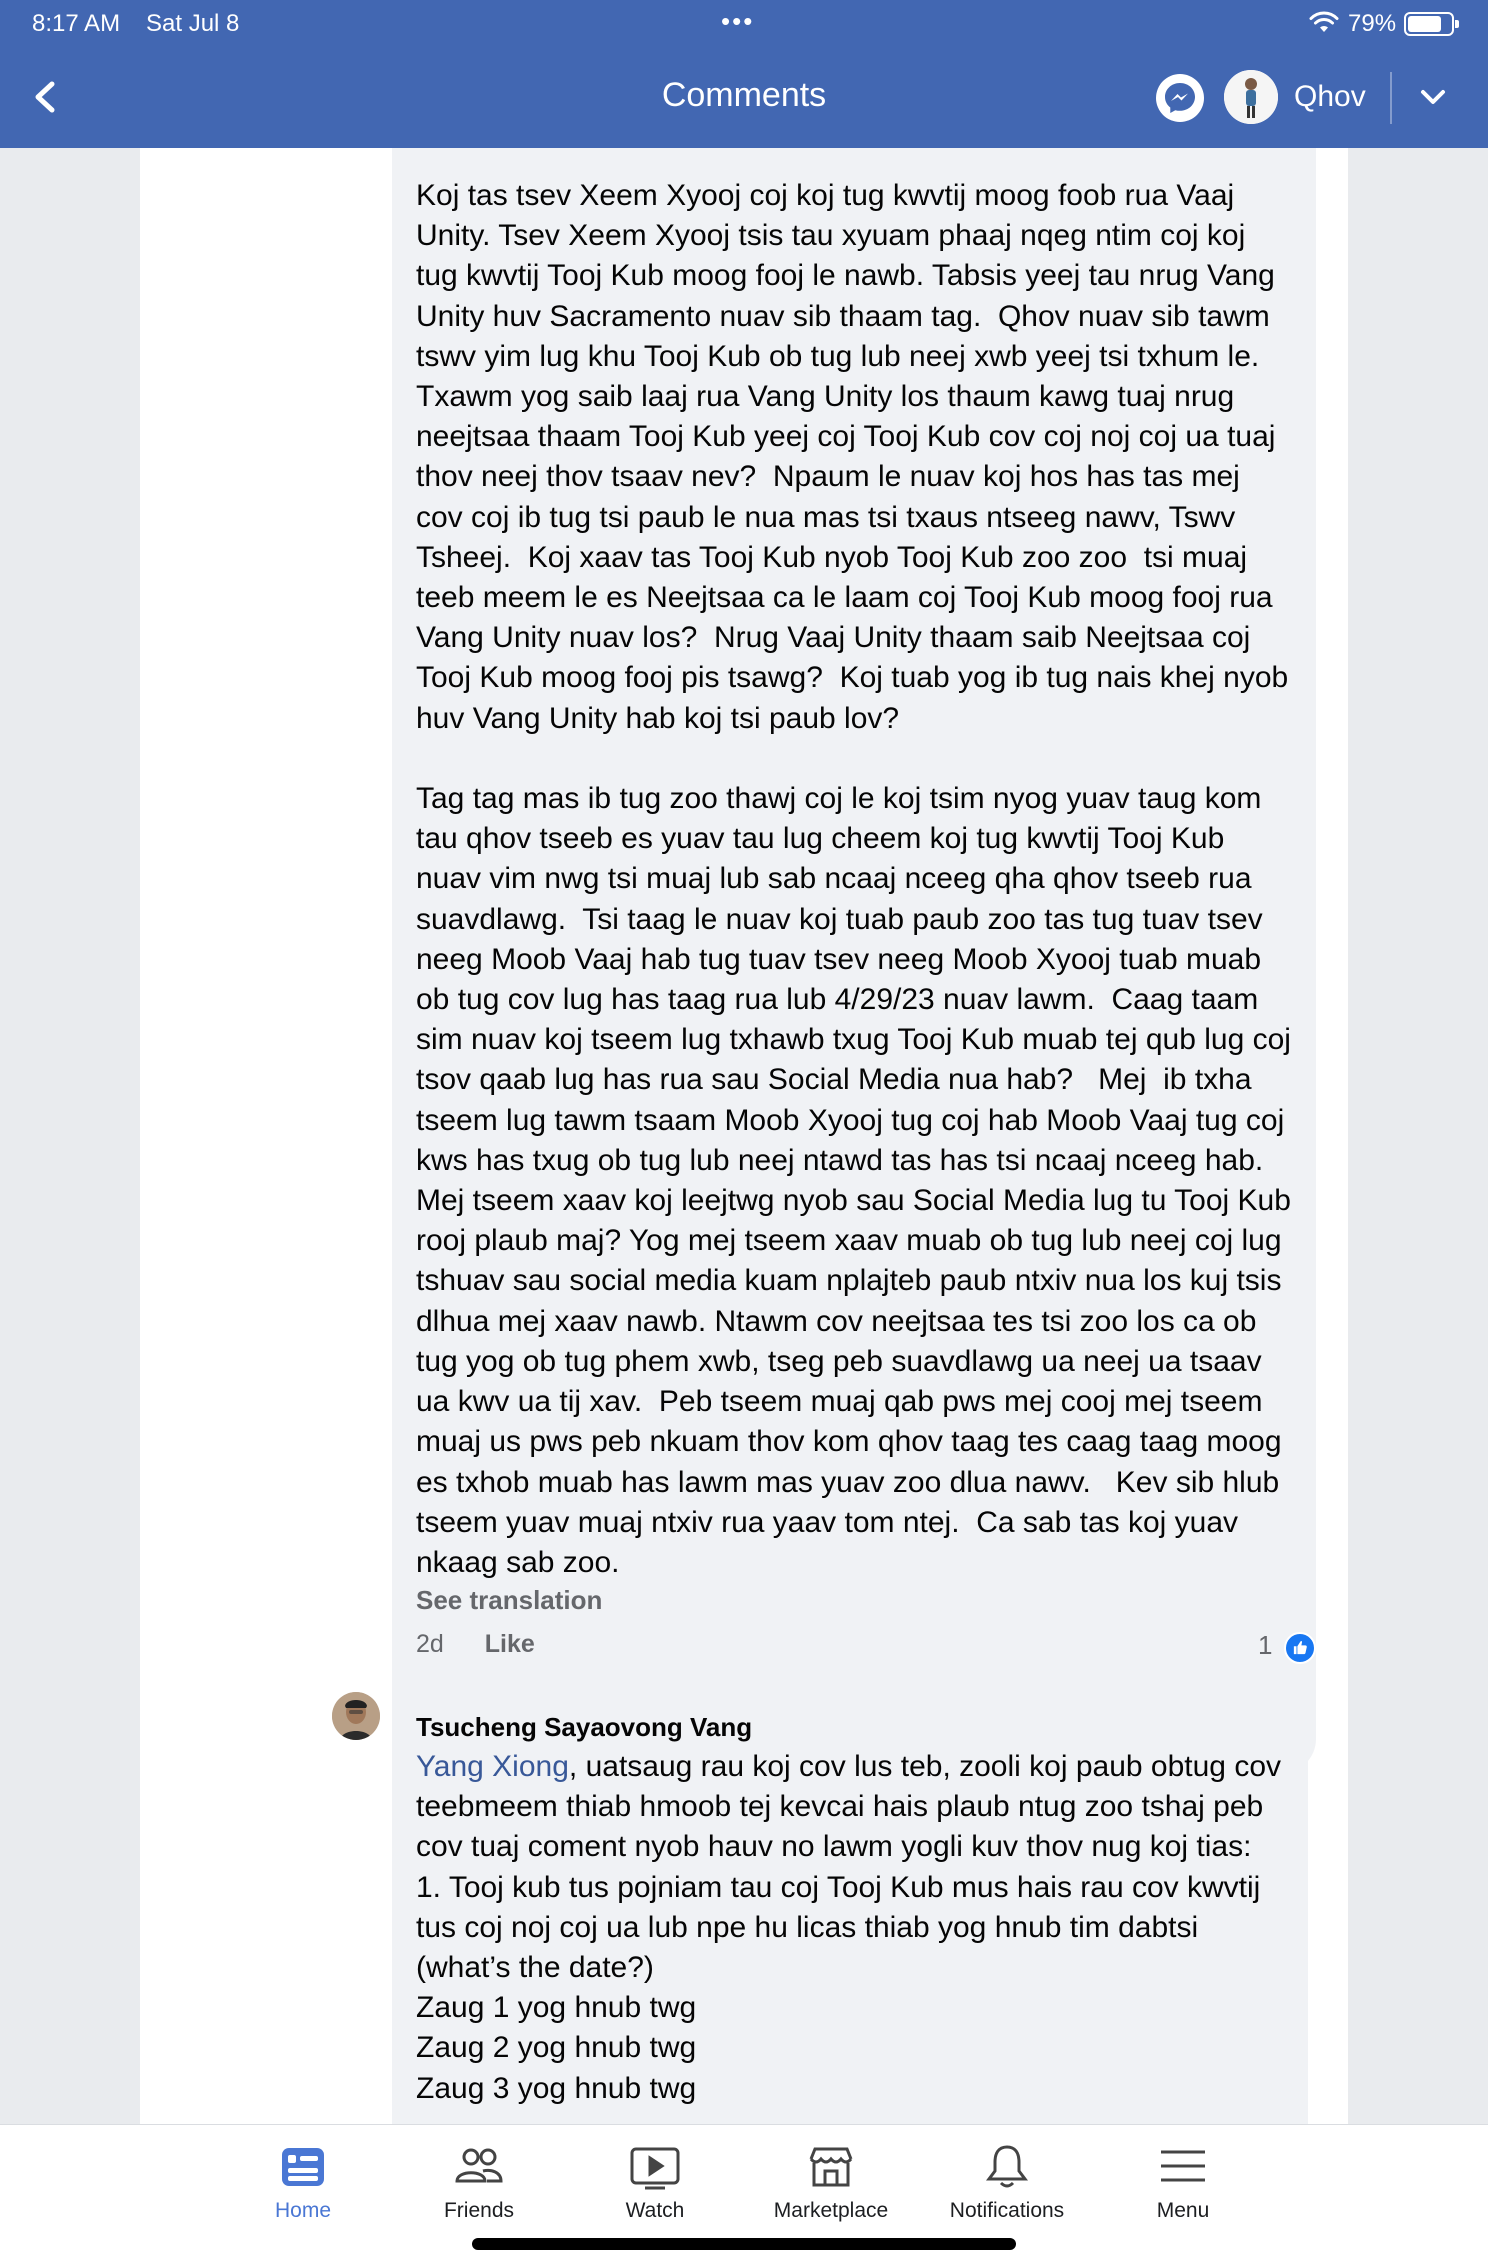 The width and height of the screenshot is (1488, 2266). What do you see at coordinates (831, 2167) in the screenshot?
I see `marketplace-icon` at bounding box center [831, 2167].